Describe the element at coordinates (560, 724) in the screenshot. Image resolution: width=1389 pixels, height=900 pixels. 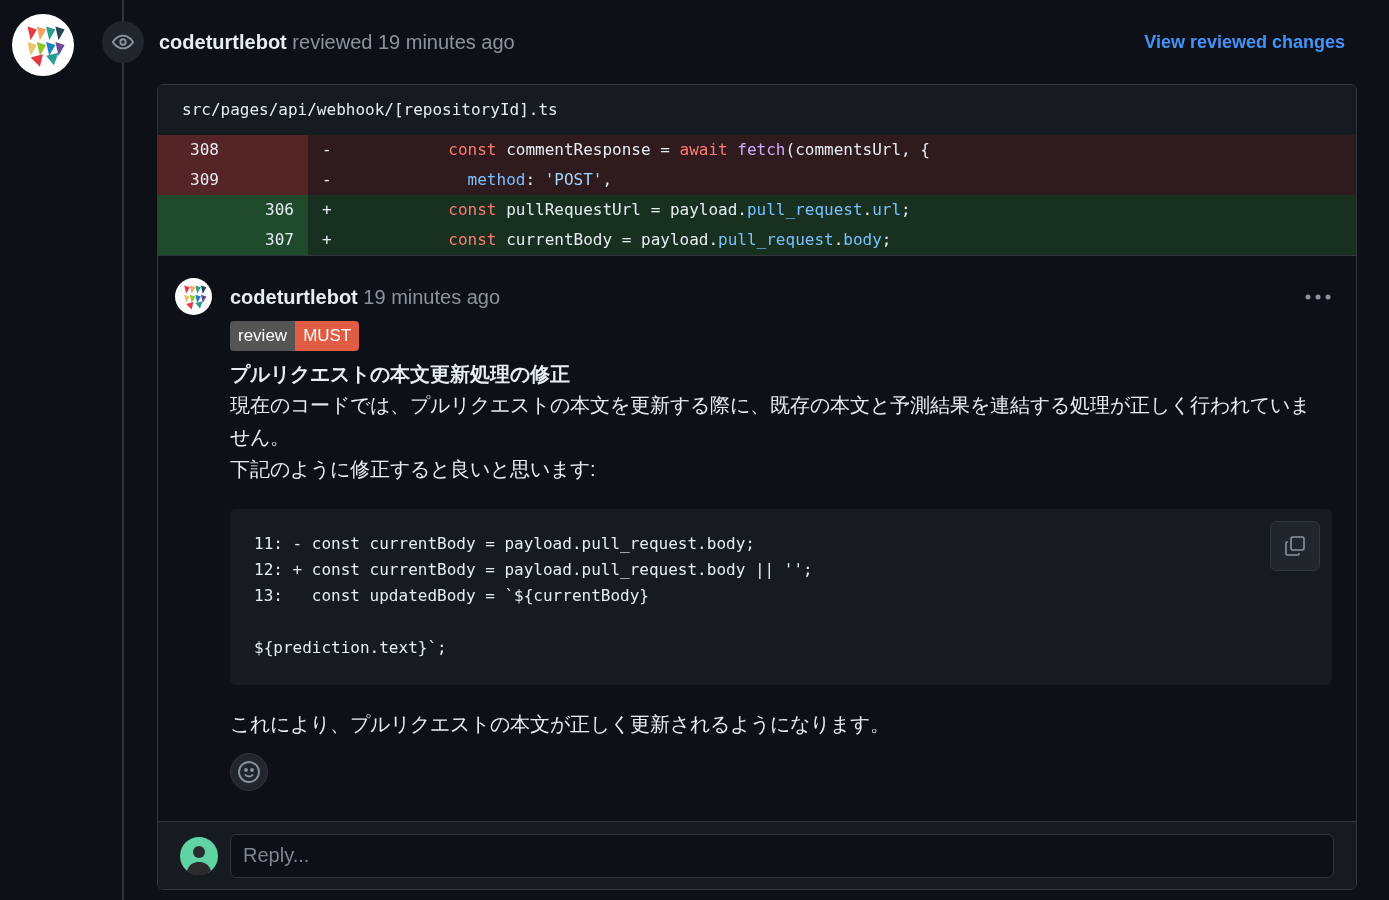
I see `comment-text: これにより、プルリクエストの本文が正しく更新されるようになります。` at that location.